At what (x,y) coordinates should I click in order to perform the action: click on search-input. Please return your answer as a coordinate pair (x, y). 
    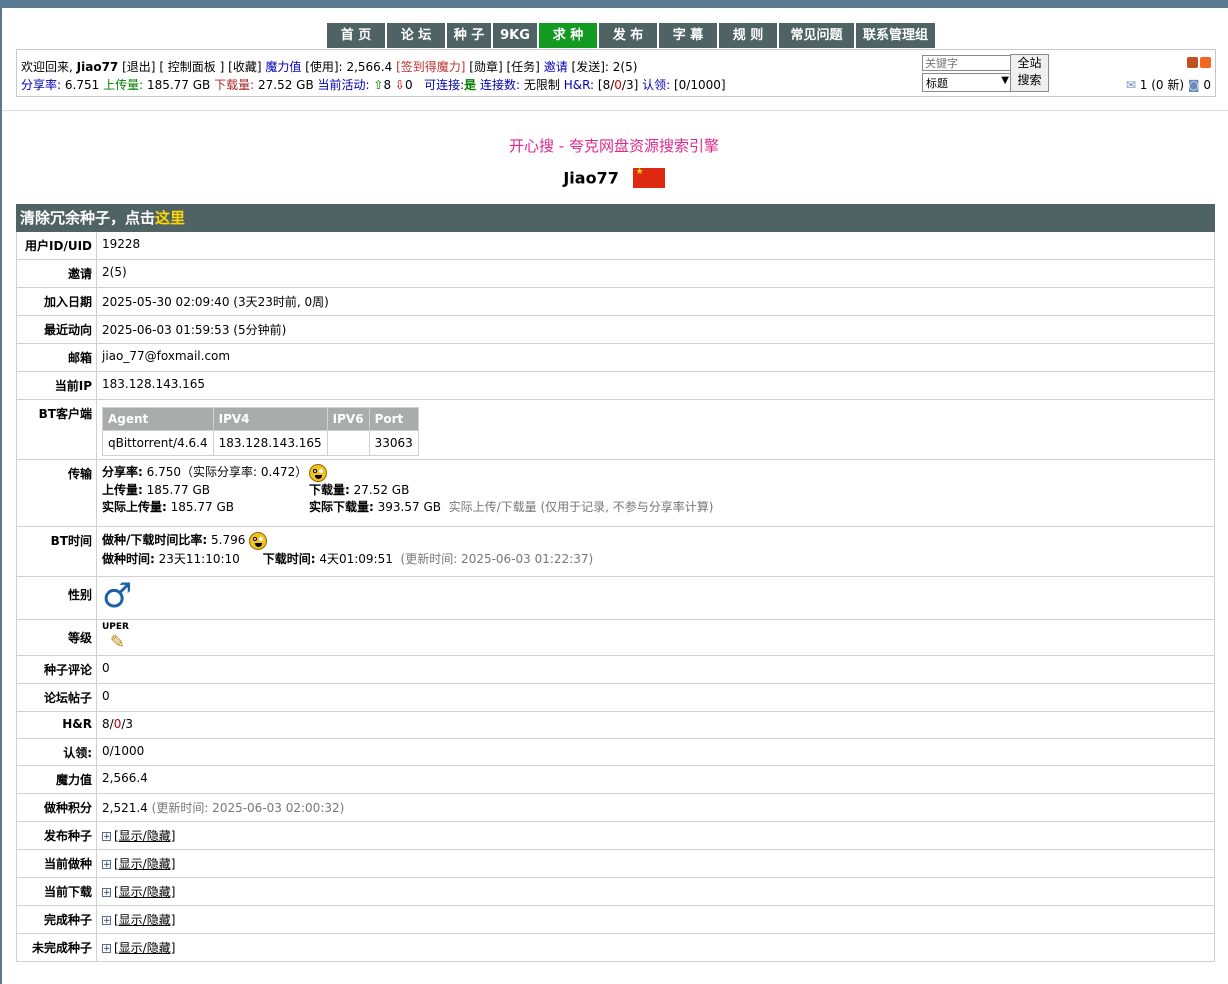
    Looking at the image, I should click on (967, 63).